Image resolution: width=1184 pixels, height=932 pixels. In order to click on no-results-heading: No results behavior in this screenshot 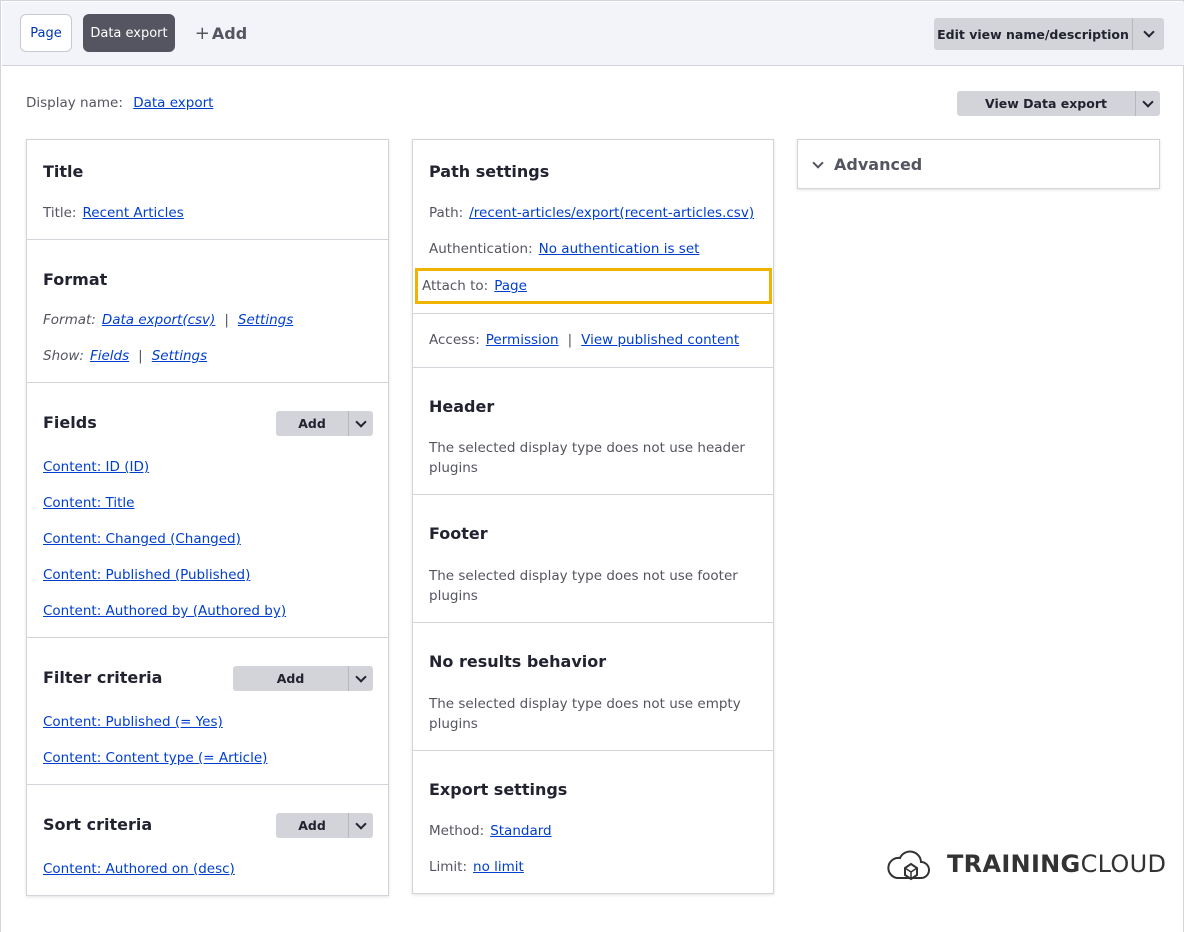, I will do `click(518, 661)`.